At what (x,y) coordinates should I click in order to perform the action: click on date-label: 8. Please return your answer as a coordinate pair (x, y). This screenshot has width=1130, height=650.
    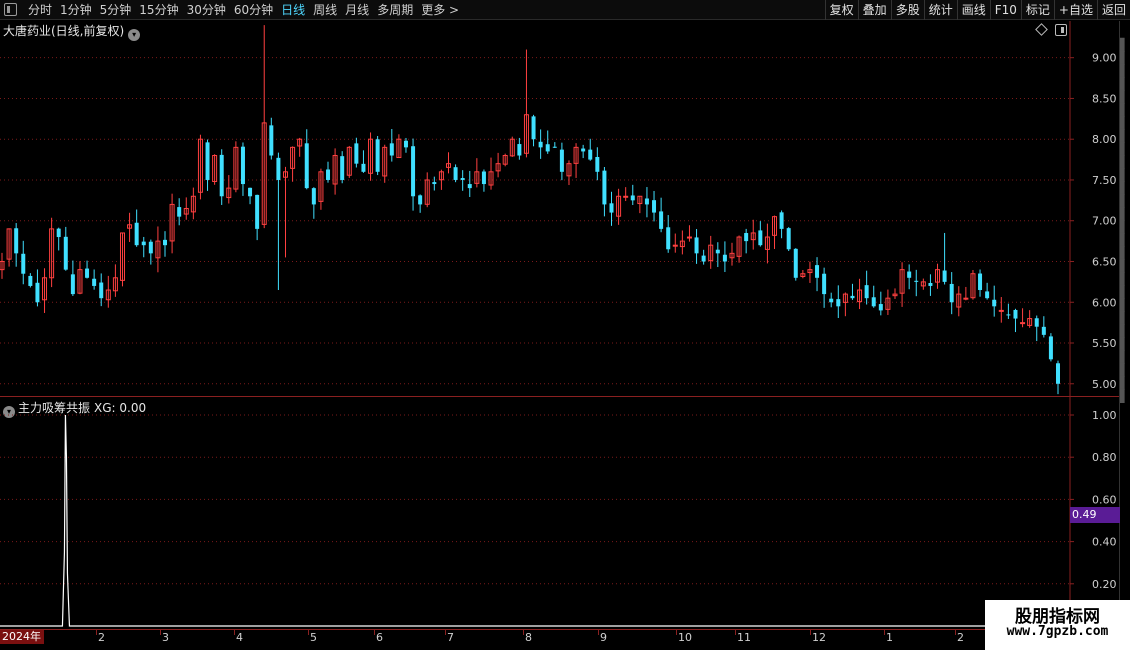
    Looking at the image, I should click on (528, 637).